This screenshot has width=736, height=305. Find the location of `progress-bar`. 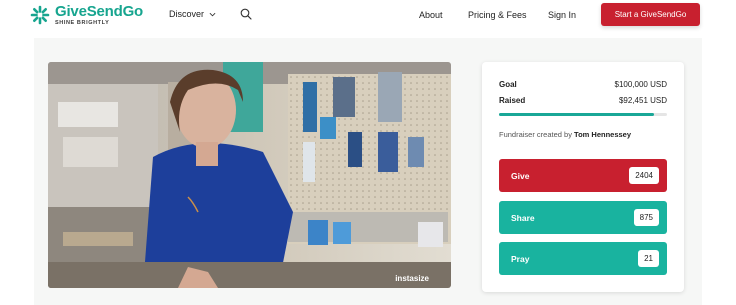

progress-bar is located at coordinates (583, 114).